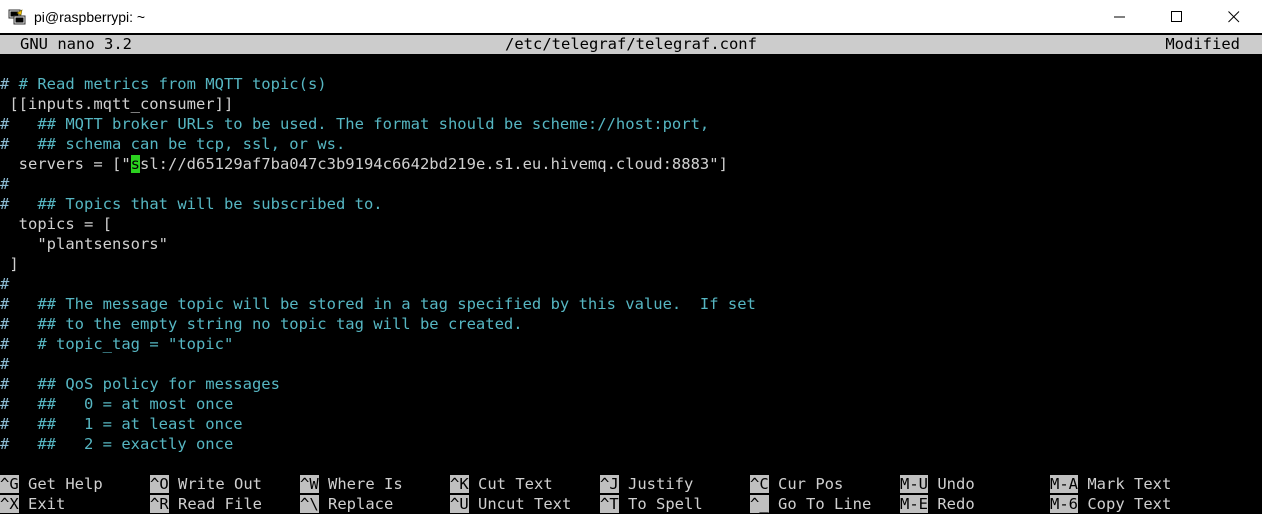 This screenshot has height=517, width=1262. I want to click on comment-text: # Read metrics from MQTT topic(s), so click(172, 84).